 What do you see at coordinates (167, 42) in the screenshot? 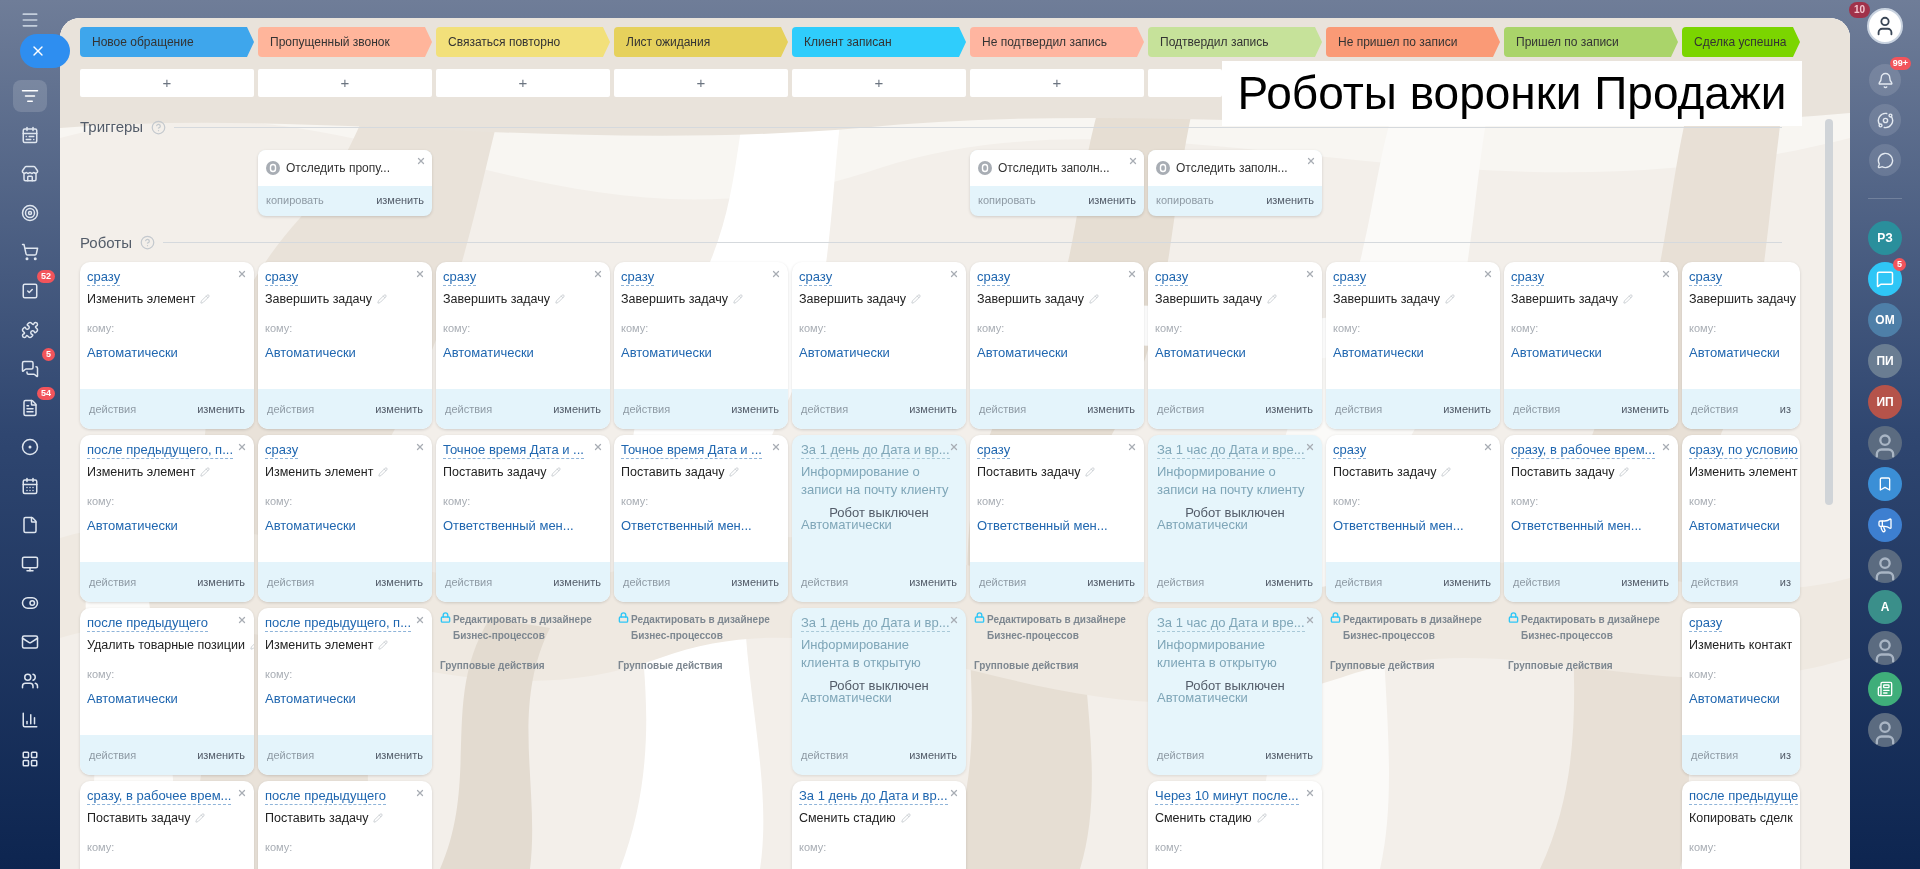
I see `stage-header: Новое обращение` at bounding box center [167, 42].